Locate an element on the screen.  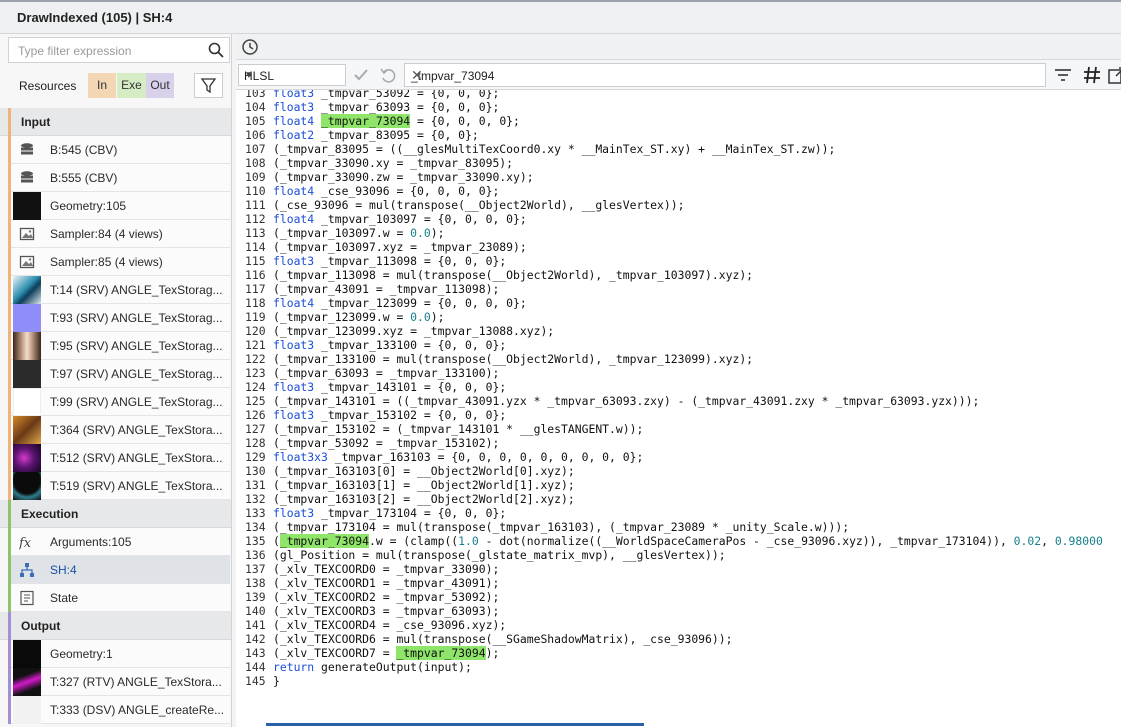
line-number: 129 is located at coordinates (255, 457).